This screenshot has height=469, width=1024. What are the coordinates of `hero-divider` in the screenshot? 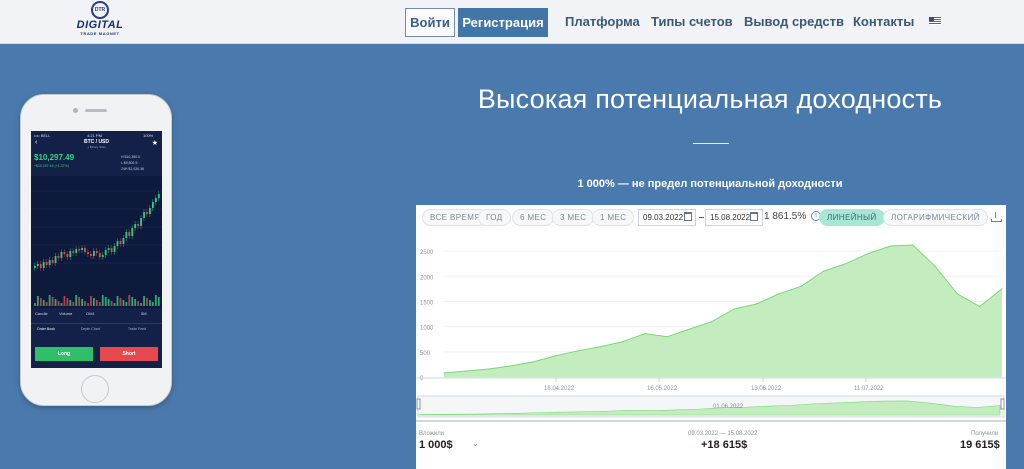 It's located at (711, 143).